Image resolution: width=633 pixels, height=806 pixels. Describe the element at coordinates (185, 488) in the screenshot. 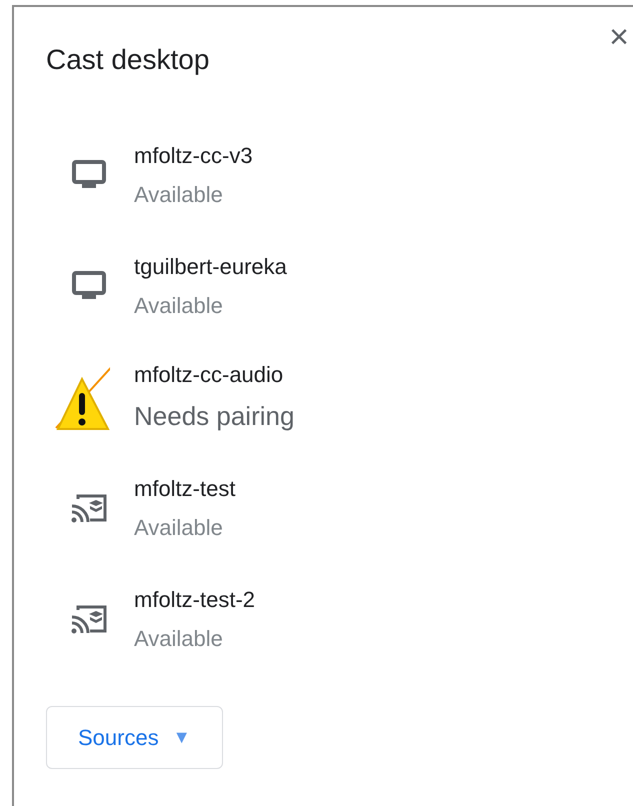

I see `device-name: mfoltz-test` at that location.